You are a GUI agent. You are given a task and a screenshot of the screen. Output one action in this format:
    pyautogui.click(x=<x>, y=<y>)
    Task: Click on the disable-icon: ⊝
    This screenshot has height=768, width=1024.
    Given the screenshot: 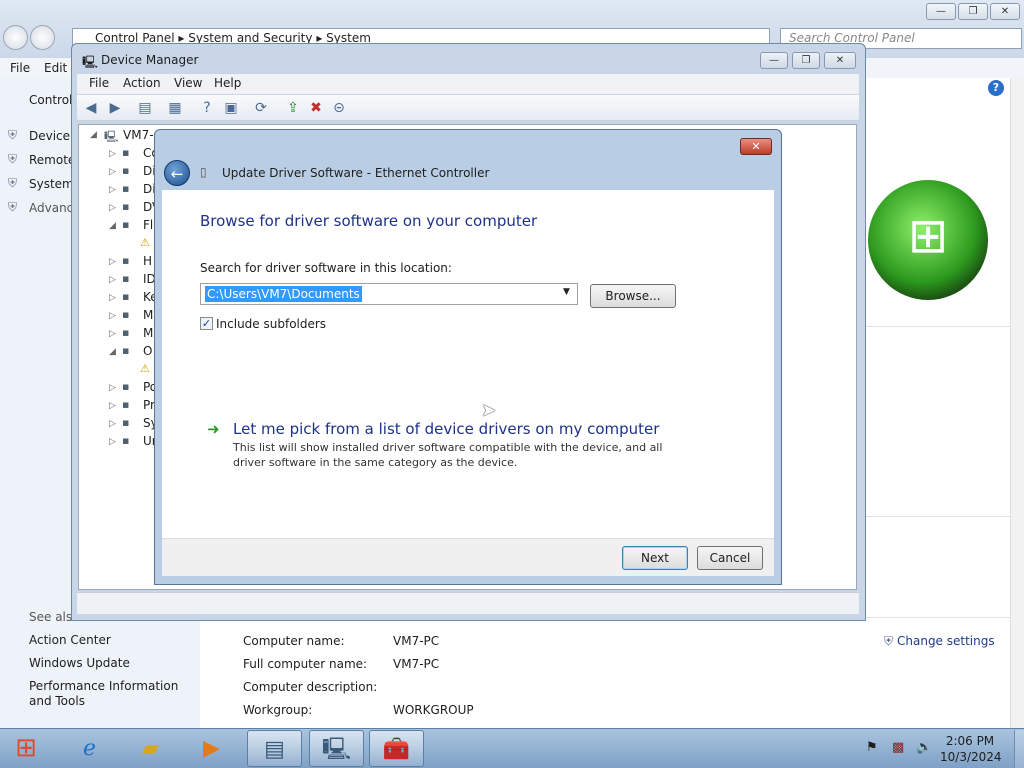 What is the action you would take?
    pyautogui.click(x=339, y=108)
    